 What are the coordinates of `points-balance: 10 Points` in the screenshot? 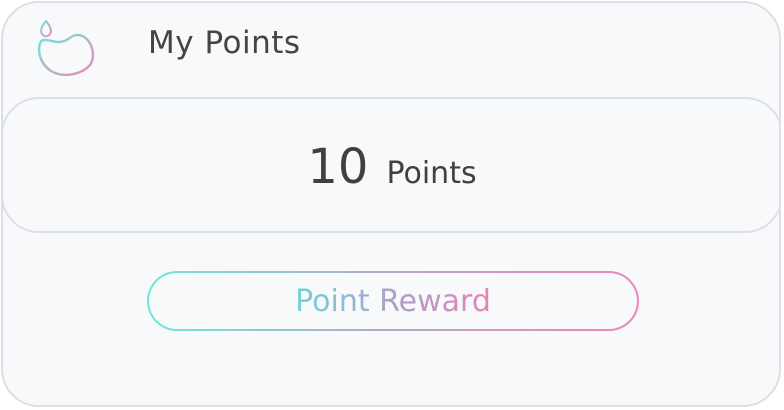 It's located at (391, 167).